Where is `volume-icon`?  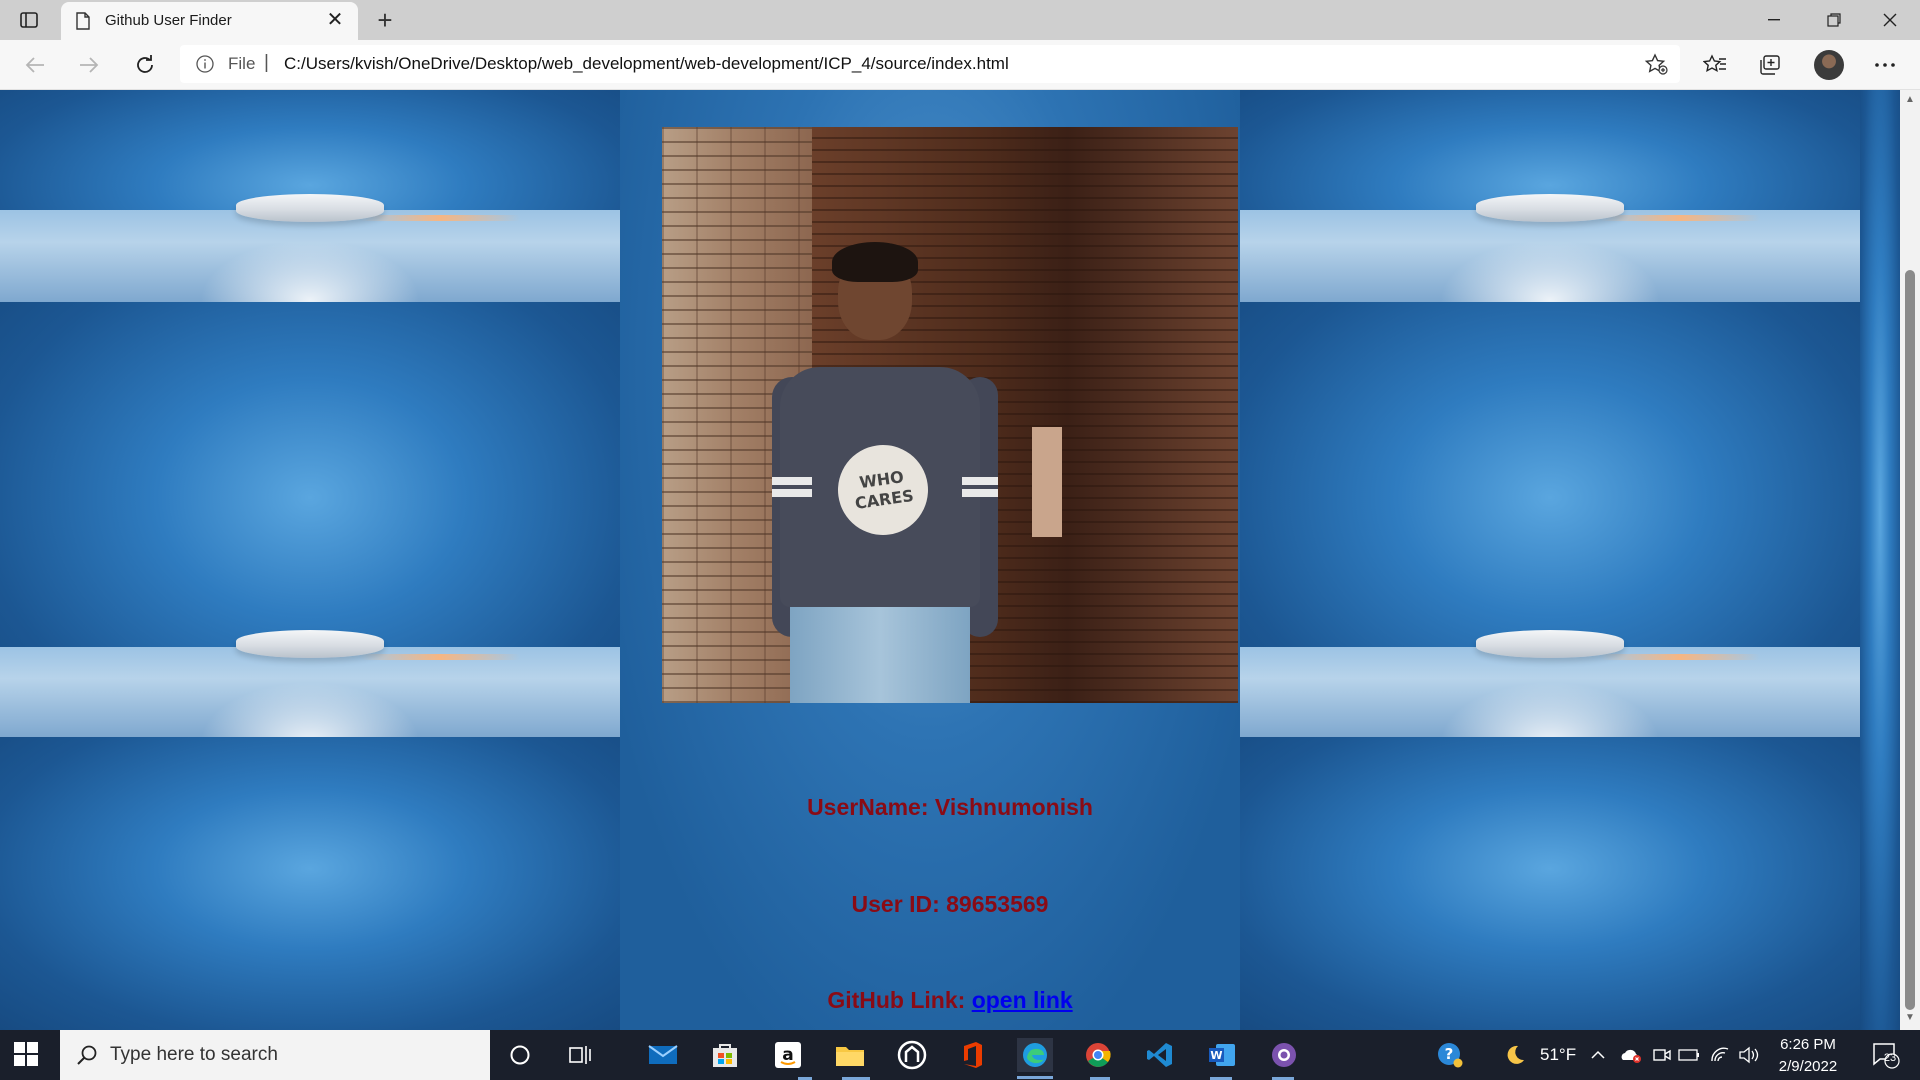
volume-icon is located at coordinates (1749, 1055).